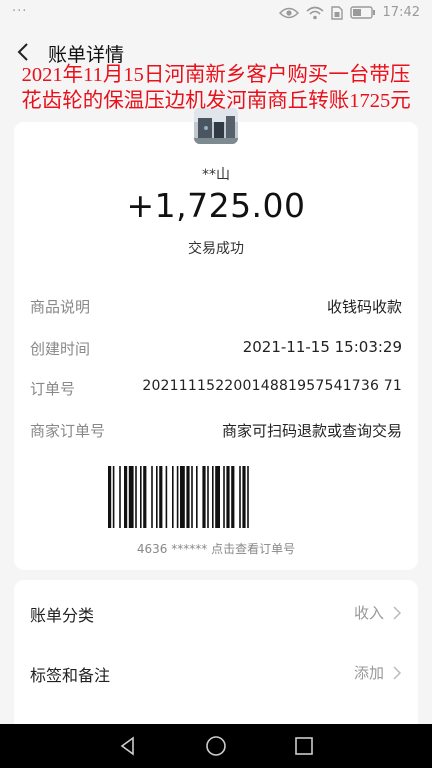 This screenshot has width=432, height=768. I want to click on home-circle-icon, so click(216, 746).